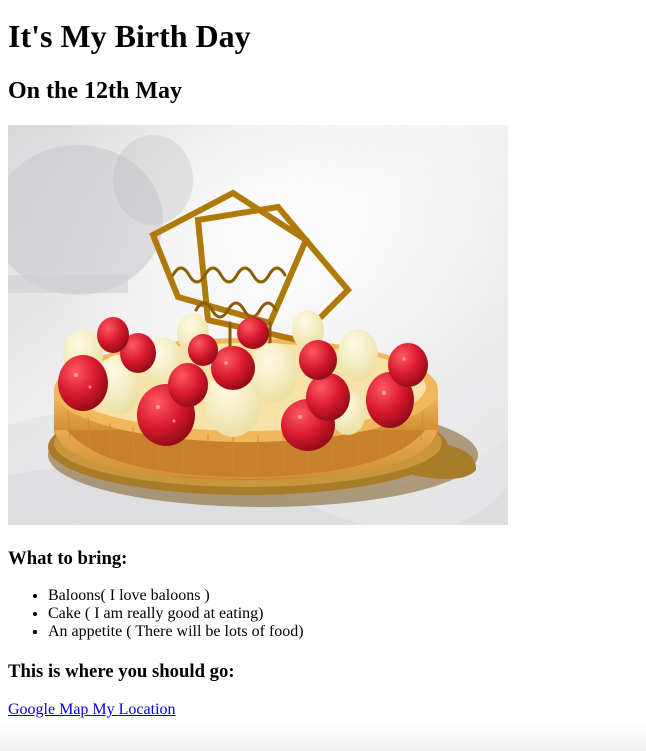  I want to click on party-date: On the 12th May, so click(95, 91).